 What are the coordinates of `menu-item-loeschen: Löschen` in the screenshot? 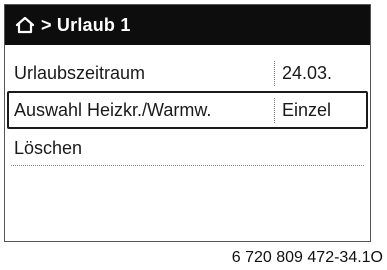 It's located at (187, 147).